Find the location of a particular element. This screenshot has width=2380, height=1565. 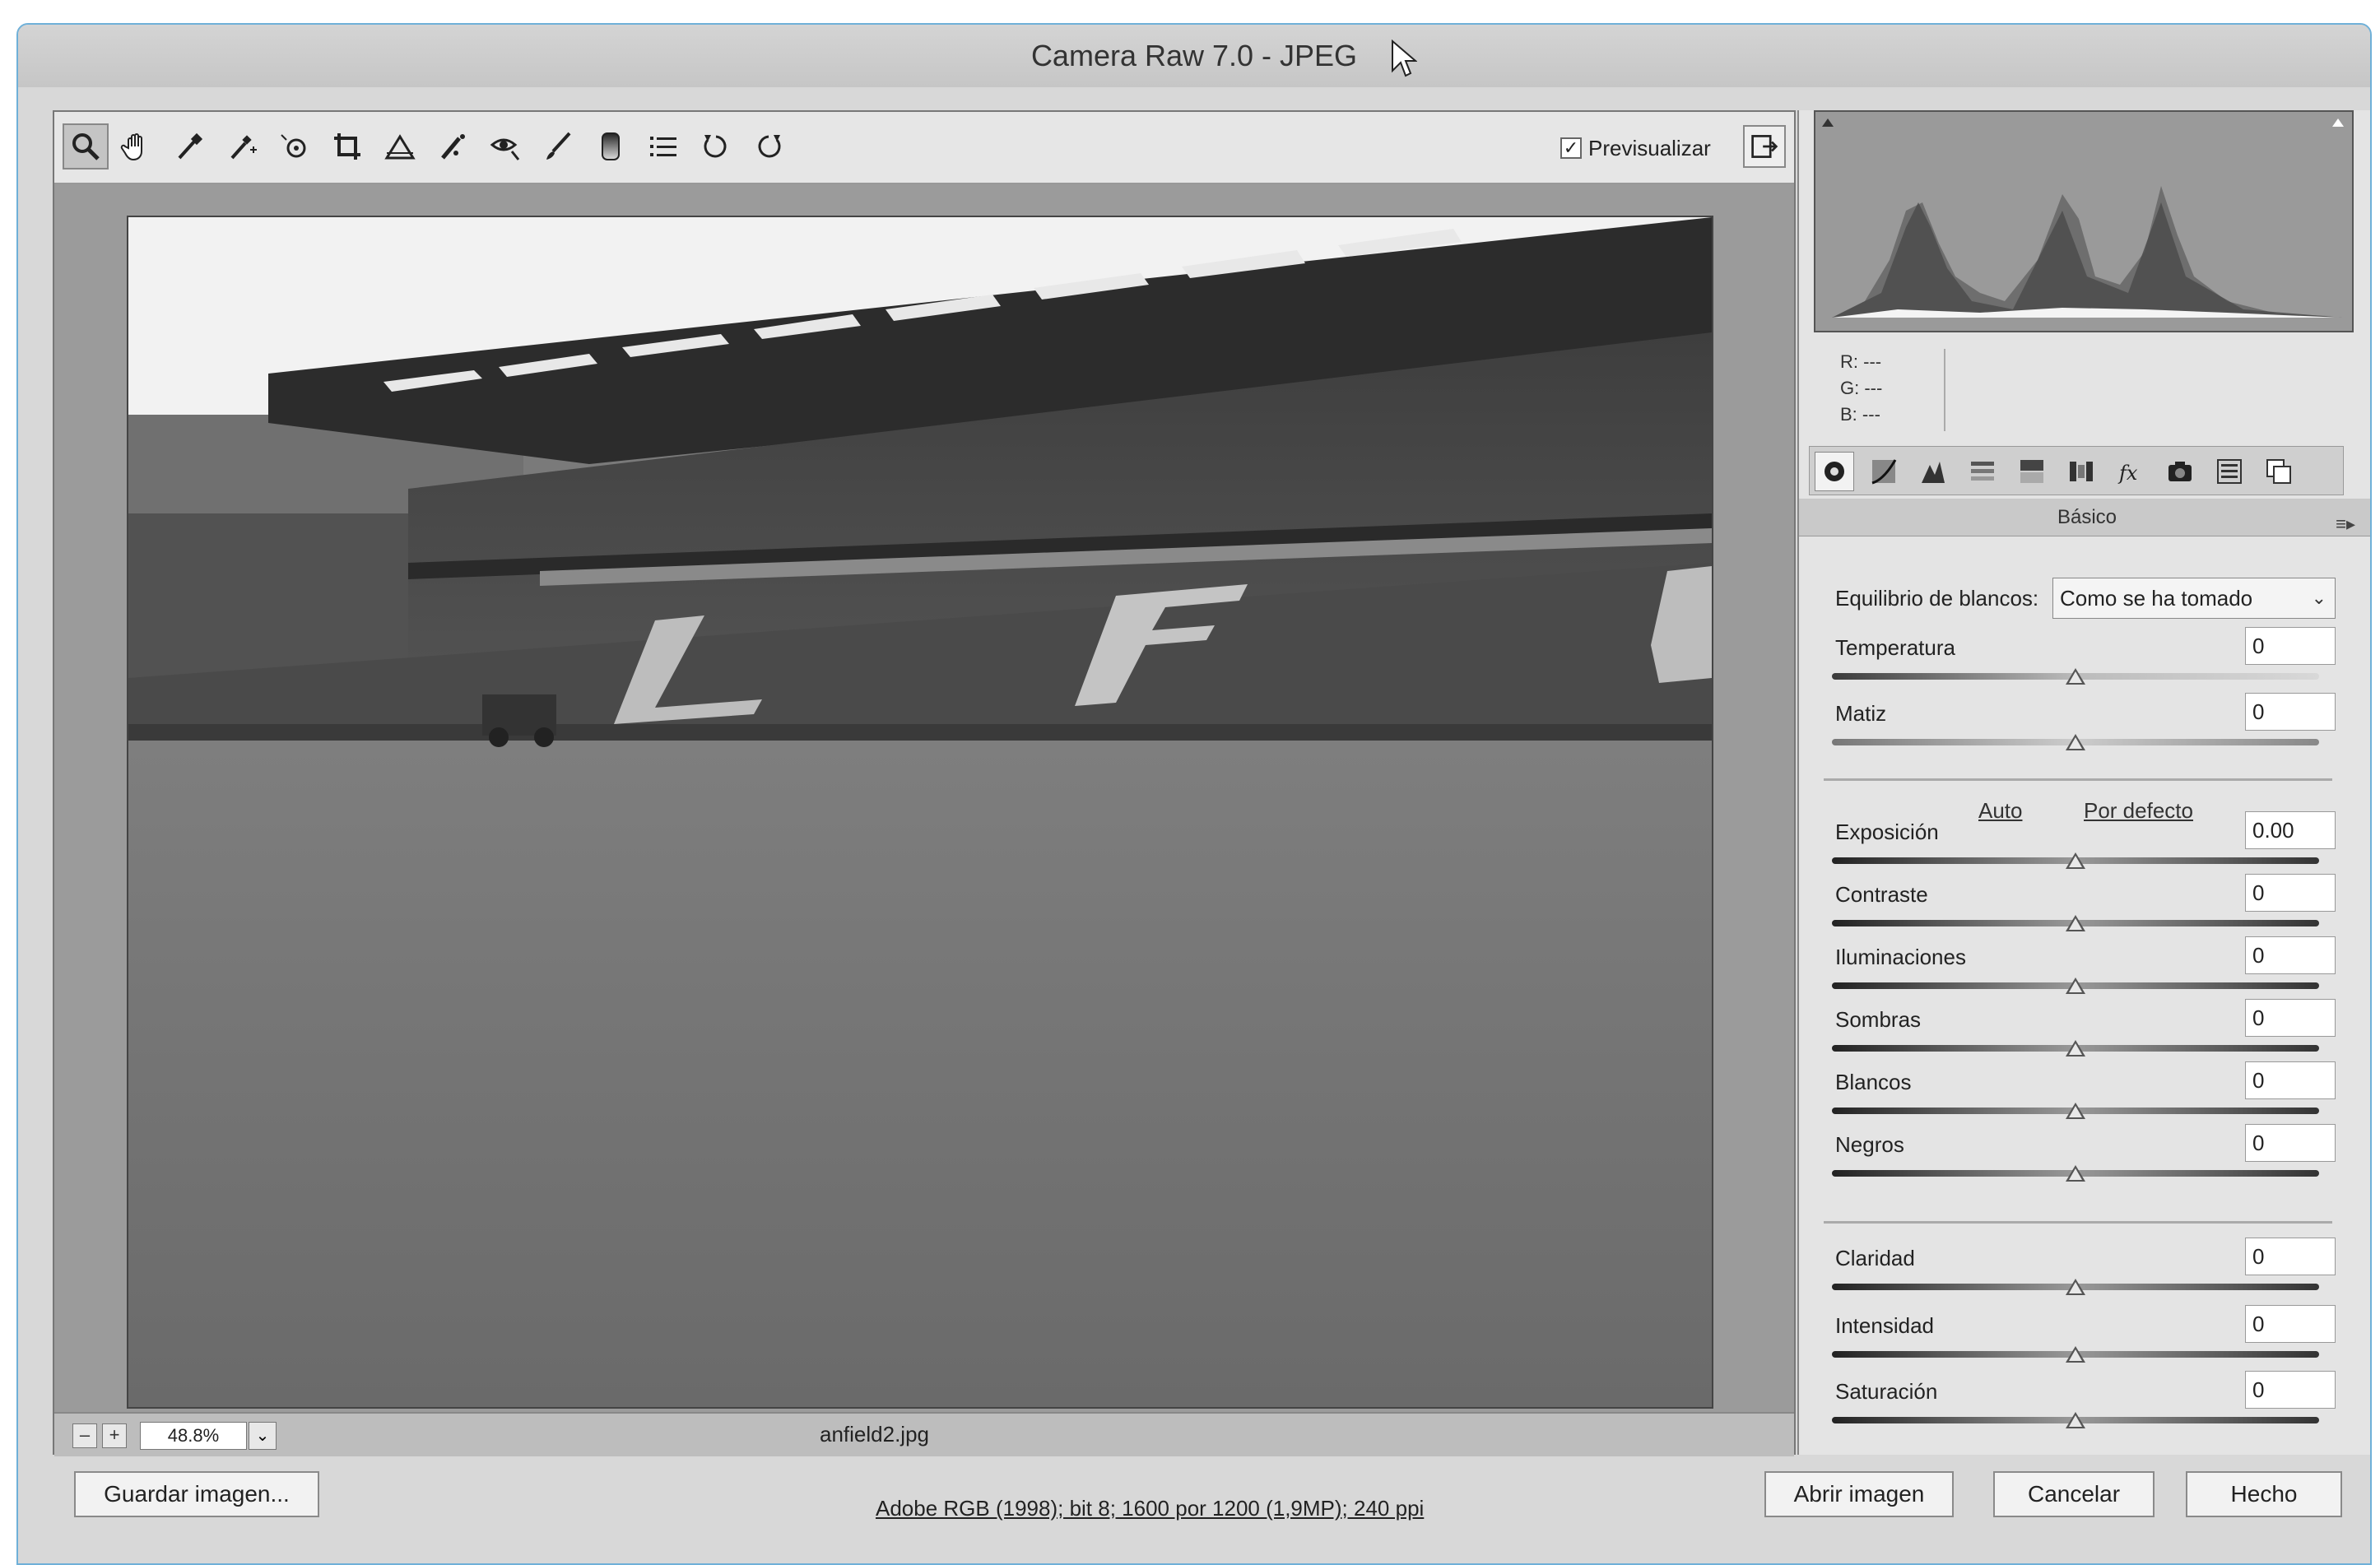

section-title: Básico is located at coordinates (2087, 517).